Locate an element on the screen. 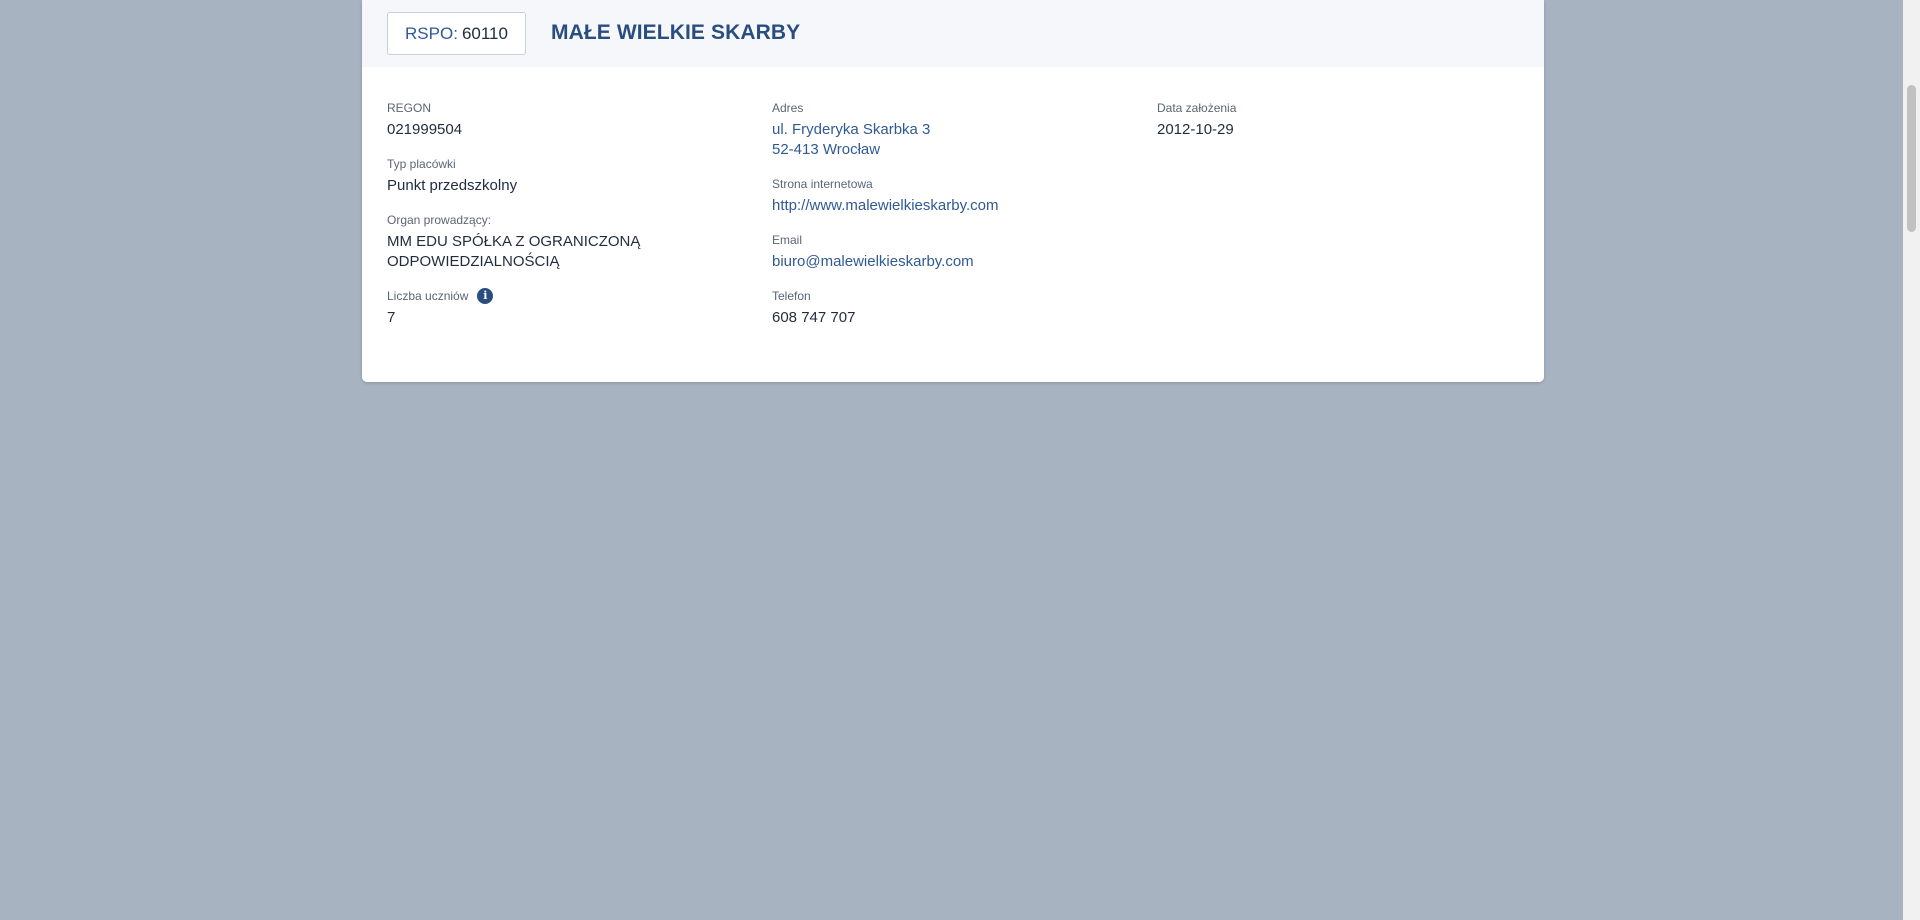 This screenshot has width=1920, height=920. address-line2: 52-413 Wrocław is located at coordinates (826, 149).